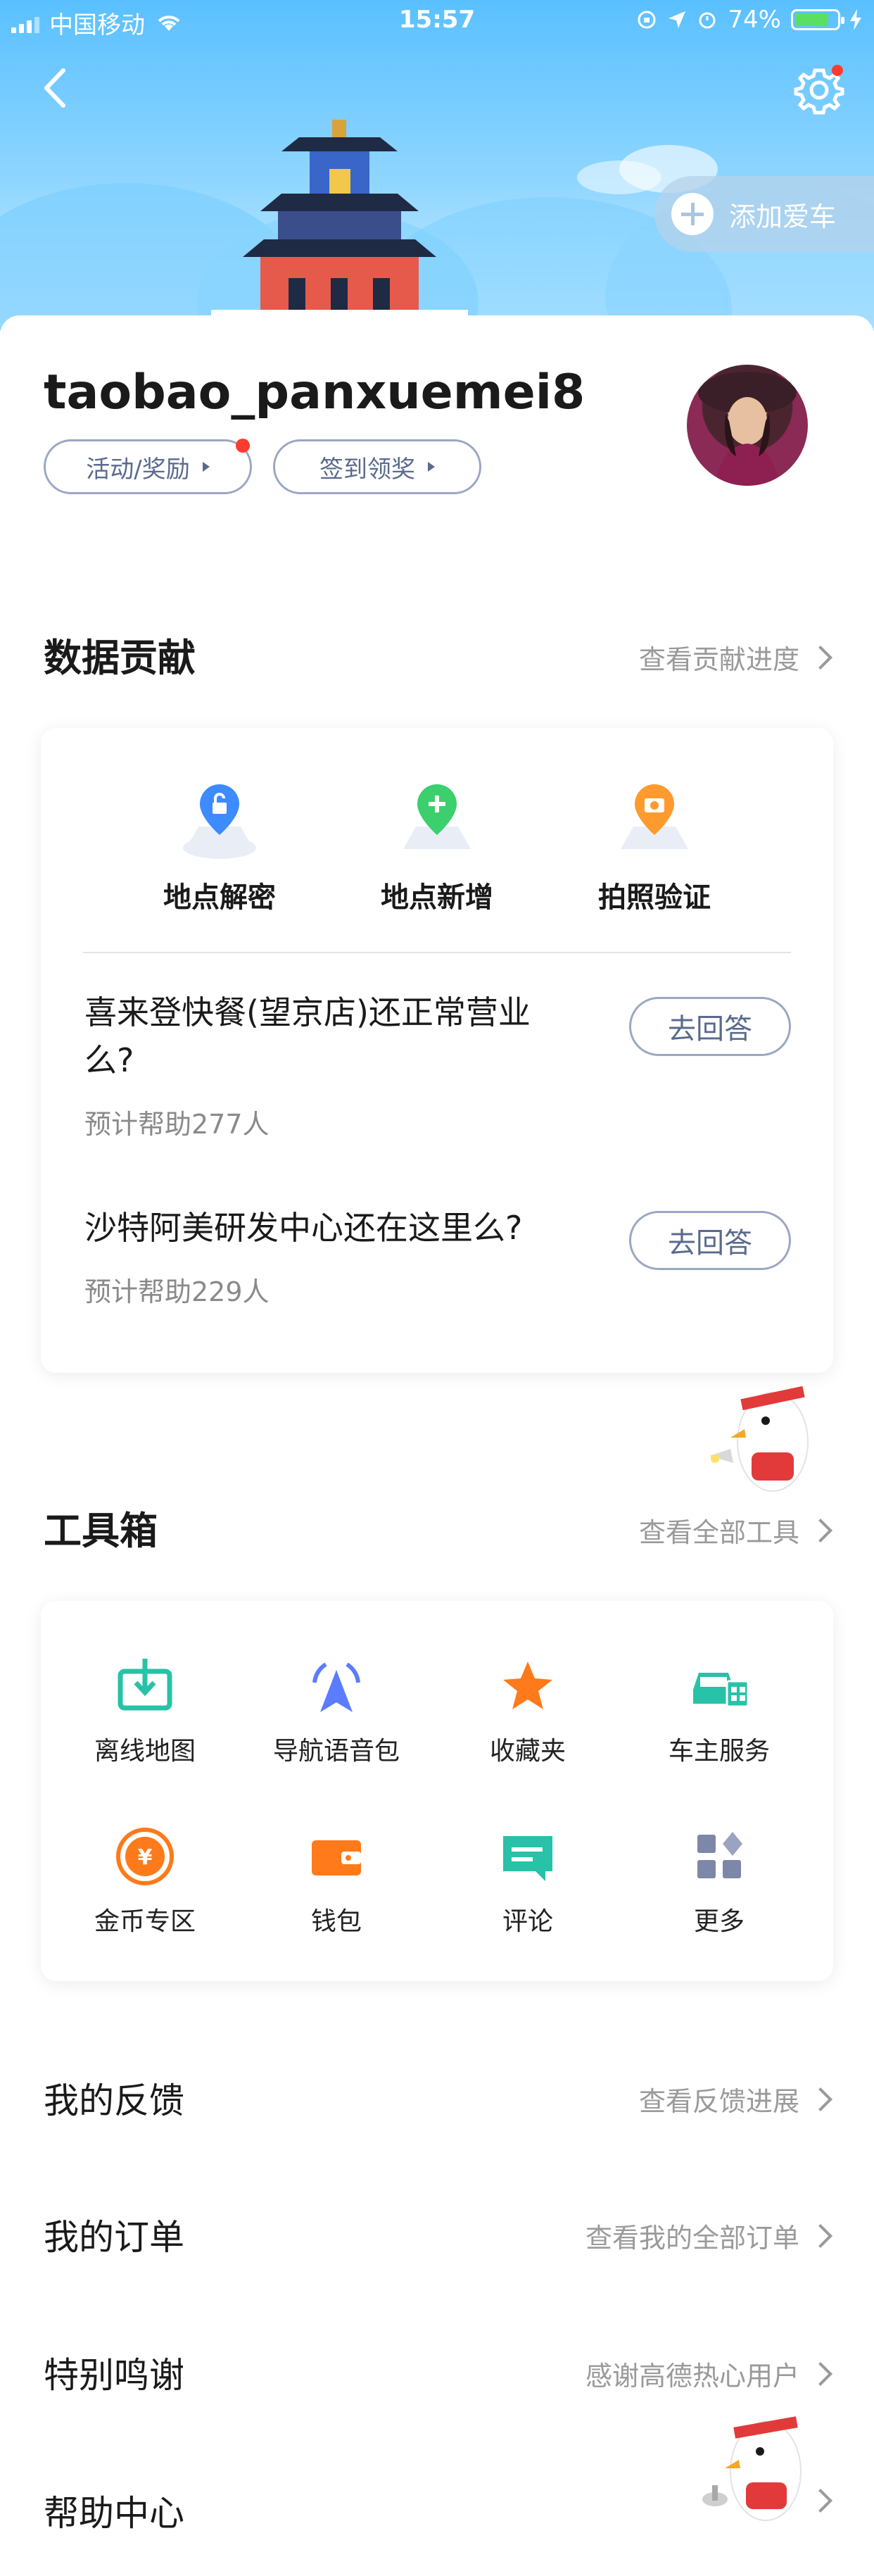 The image size is (874, 2576). What do you see at coordinates (177, 1292) in the screenshot?
I see `question-help-count: 预计帮助229人` at bounding box center [177, 1292].